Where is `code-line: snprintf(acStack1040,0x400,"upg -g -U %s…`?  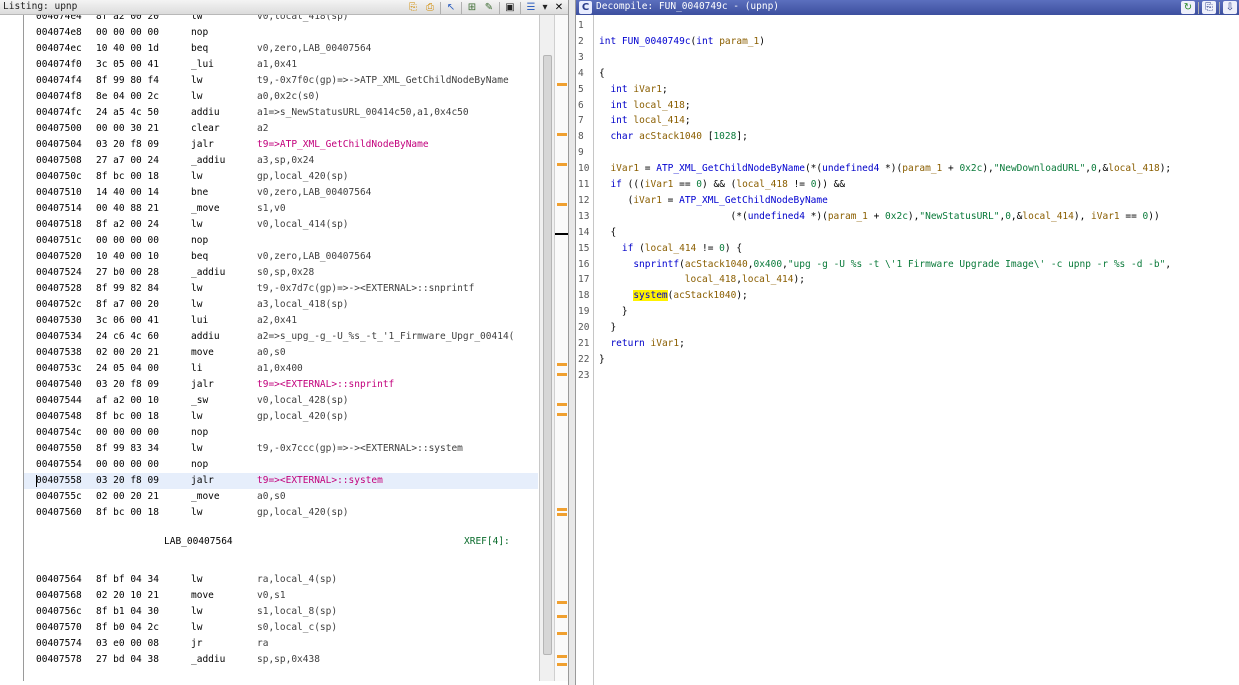 code-line: snprintf(acStack1040,0x400,"upg -g -U %s… is located at coordinates (885, 264).